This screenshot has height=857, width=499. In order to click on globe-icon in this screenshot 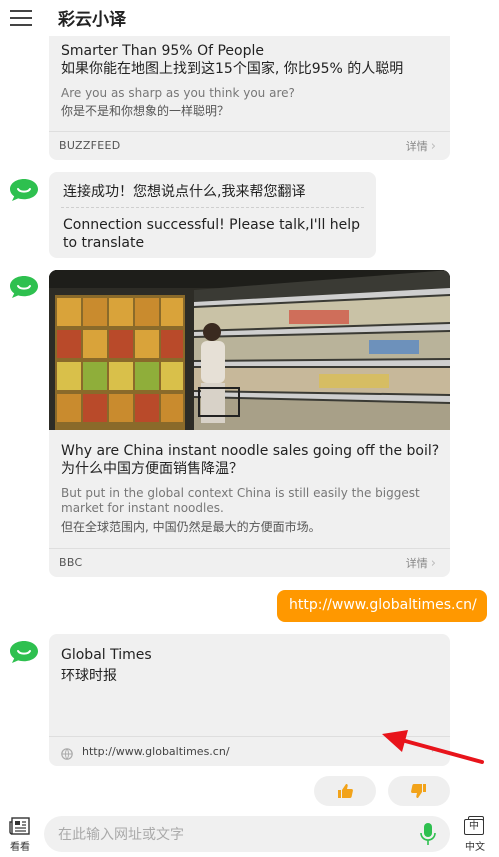, I will do `click(67, 752)`.